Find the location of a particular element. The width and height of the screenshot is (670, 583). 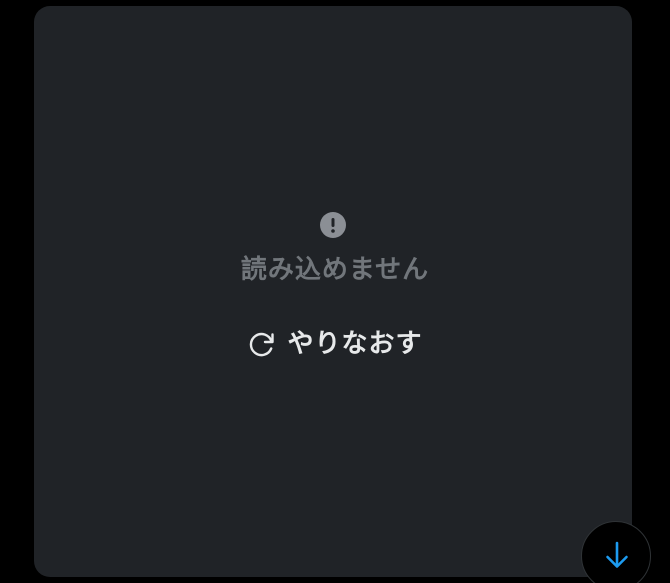

retry-label: やりなおす is located at coordinates (355, 344).